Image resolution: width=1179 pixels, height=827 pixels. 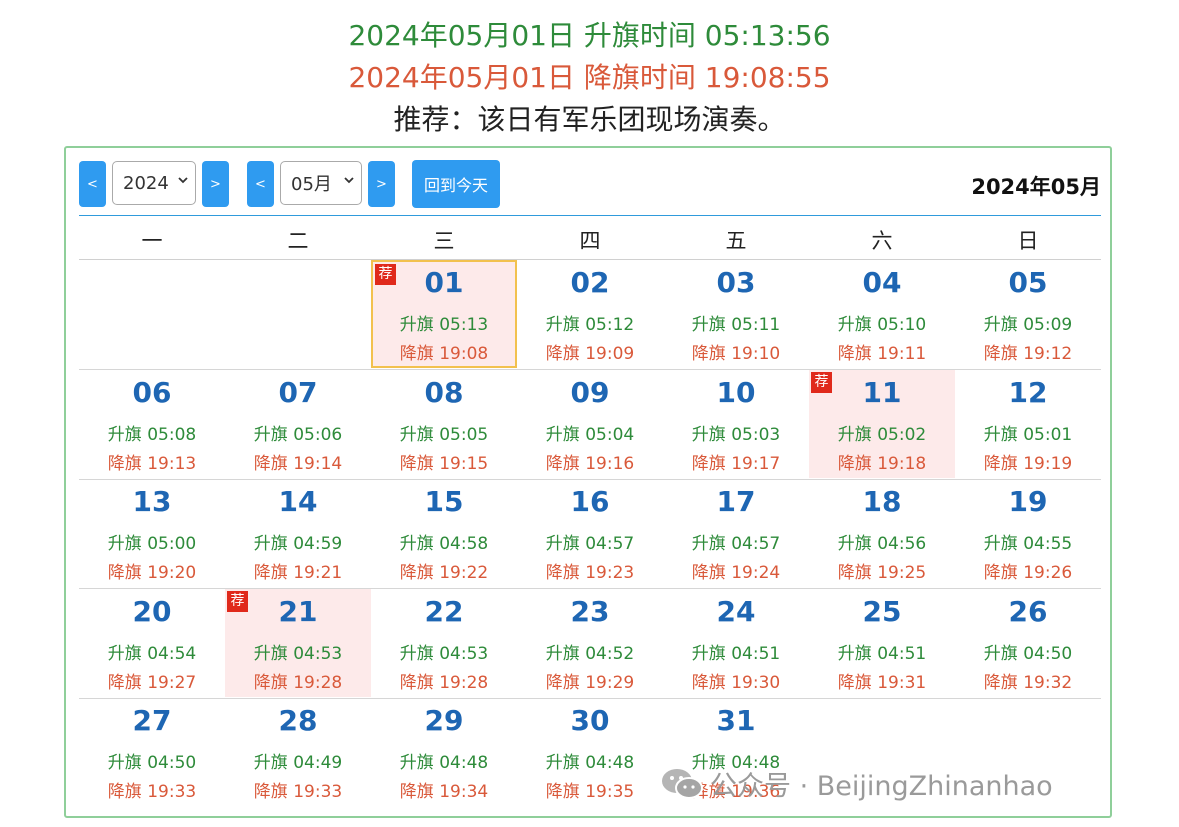 I want to click on lower-time: 降旗 19:14, so click(x=298, y=461).